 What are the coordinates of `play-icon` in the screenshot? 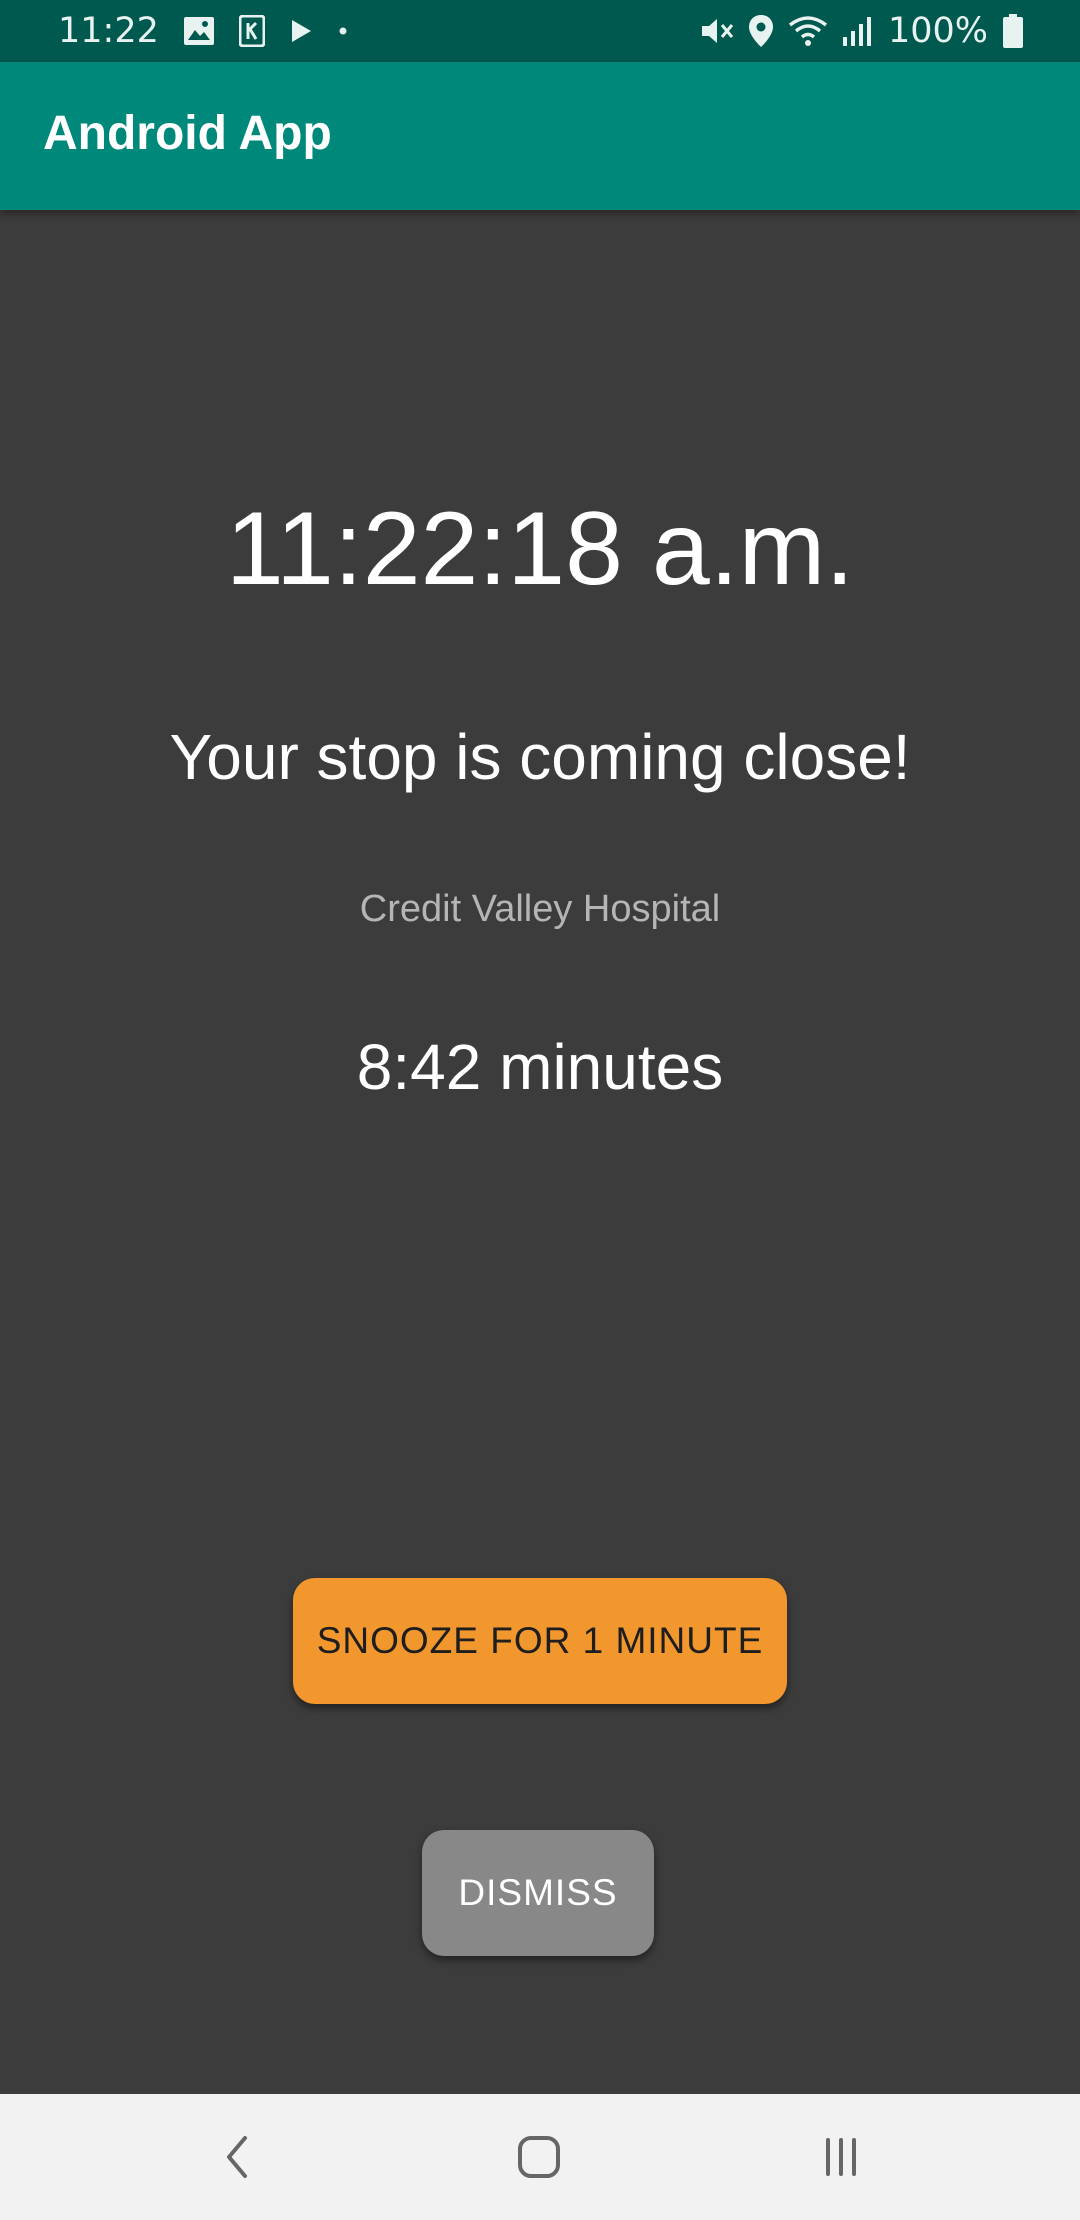 It's located at (301, 31).